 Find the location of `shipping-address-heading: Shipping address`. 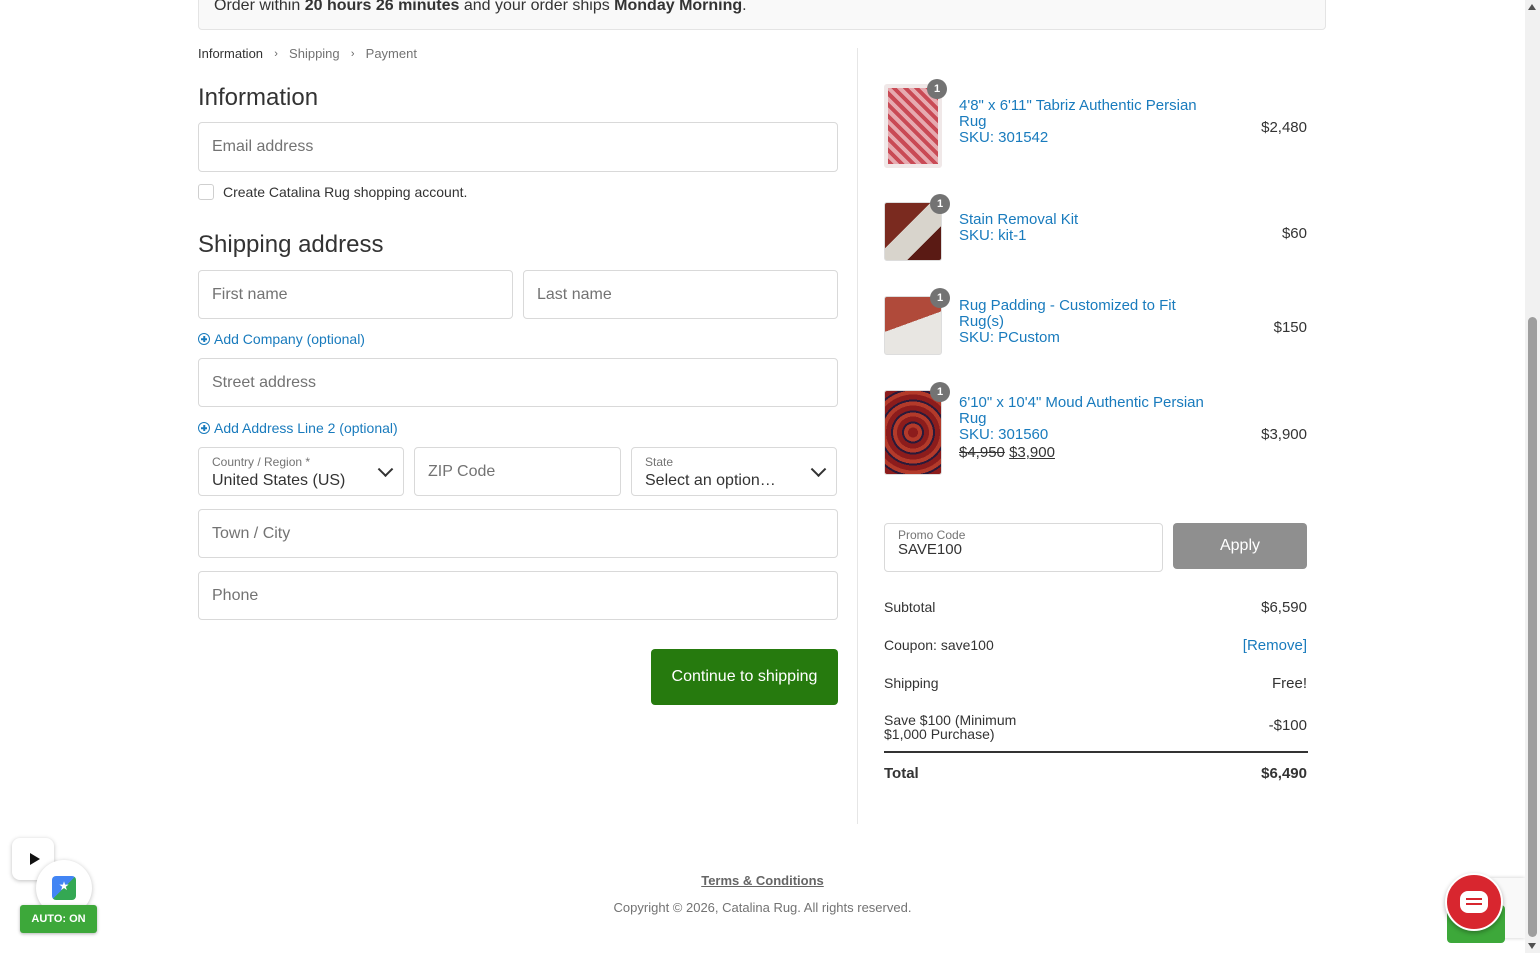

shipping-address-heading: Shipping address is located at coordinates (291, 244).